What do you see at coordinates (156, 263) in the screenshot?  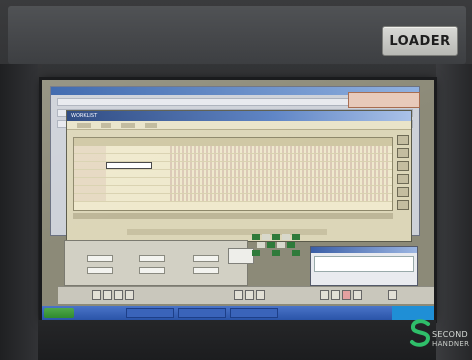 I see `parameter-panel` at bounding box center [156, 263].